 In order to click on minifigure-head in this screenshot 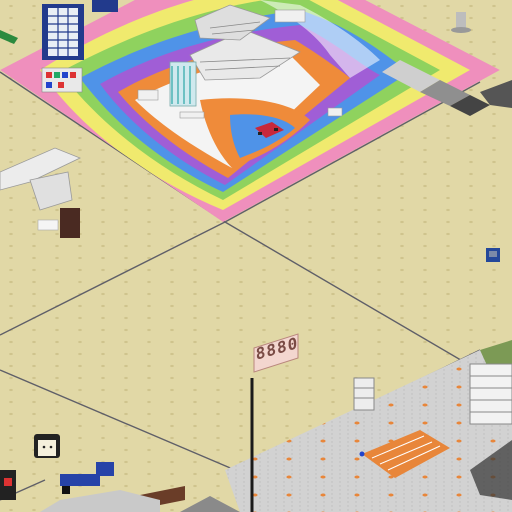, I will do `click(47, 446)`.